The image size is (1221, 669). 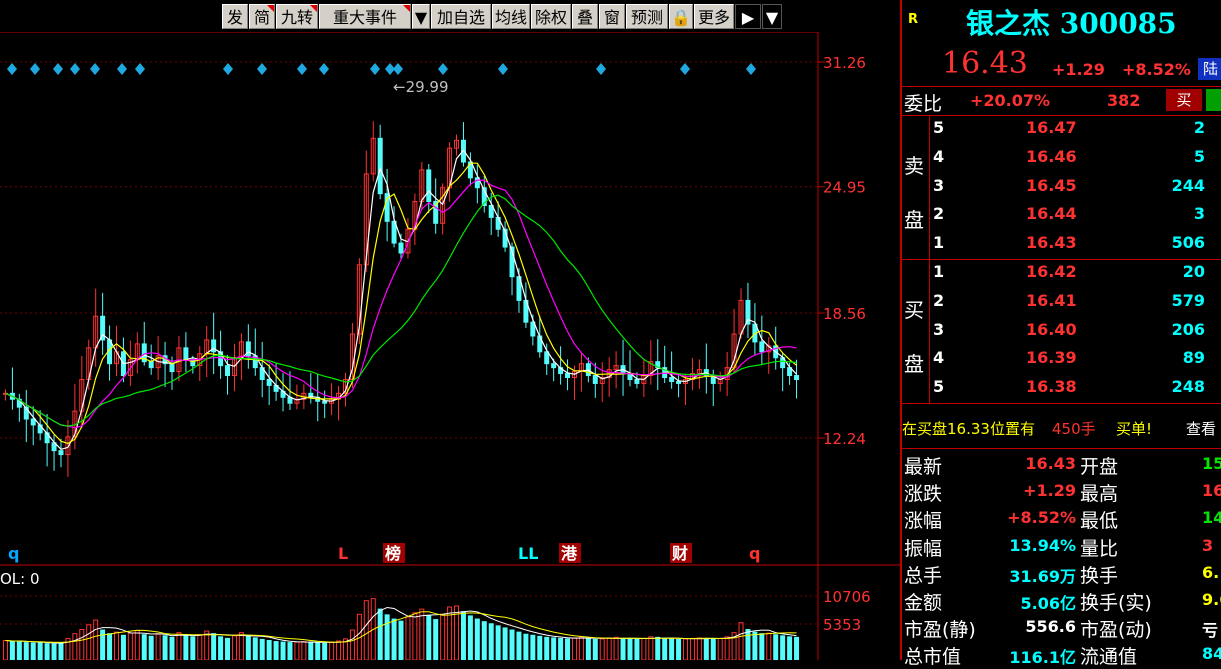 I want to click on toolbar-button-11: 🔒, so click(x=681, y=16).